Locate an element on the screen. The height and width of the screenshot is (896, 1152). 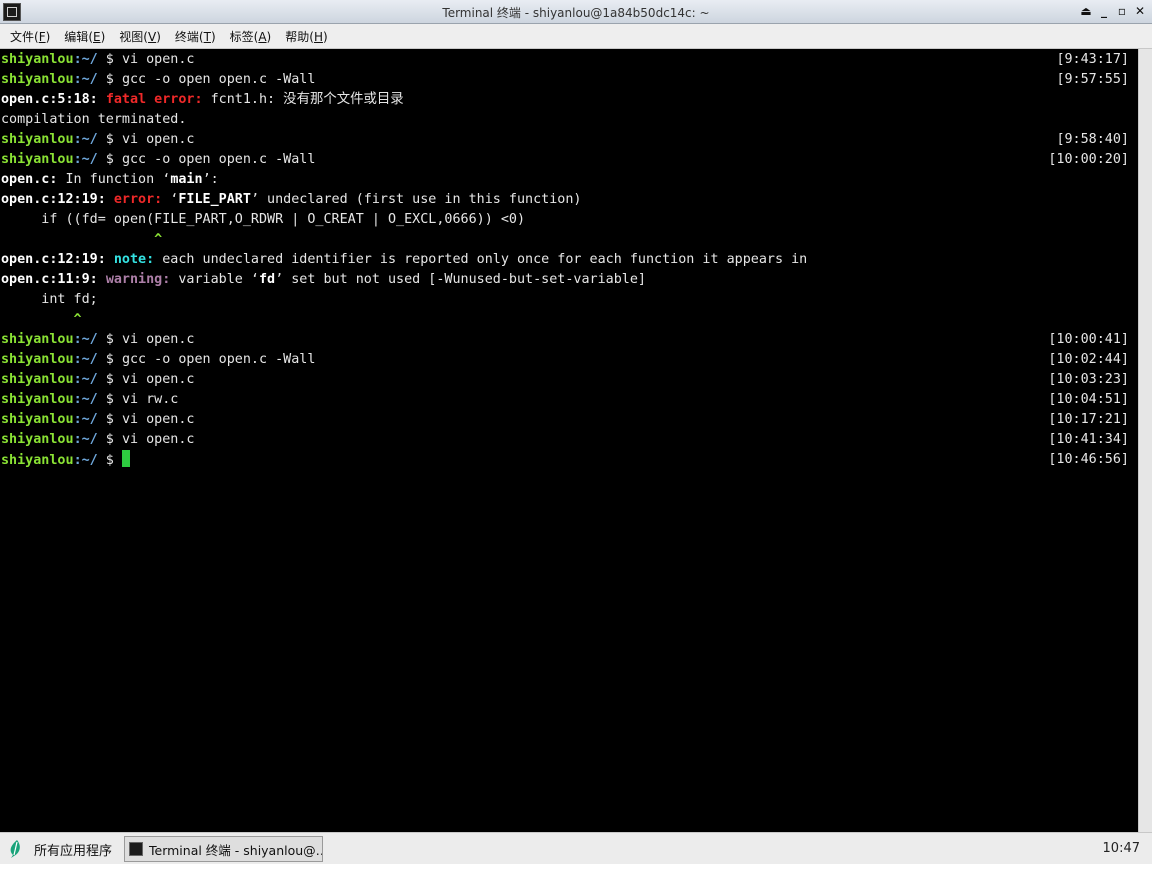
terminal-line: shiyanlou:~/ $ is located at coordinates (65, 460).